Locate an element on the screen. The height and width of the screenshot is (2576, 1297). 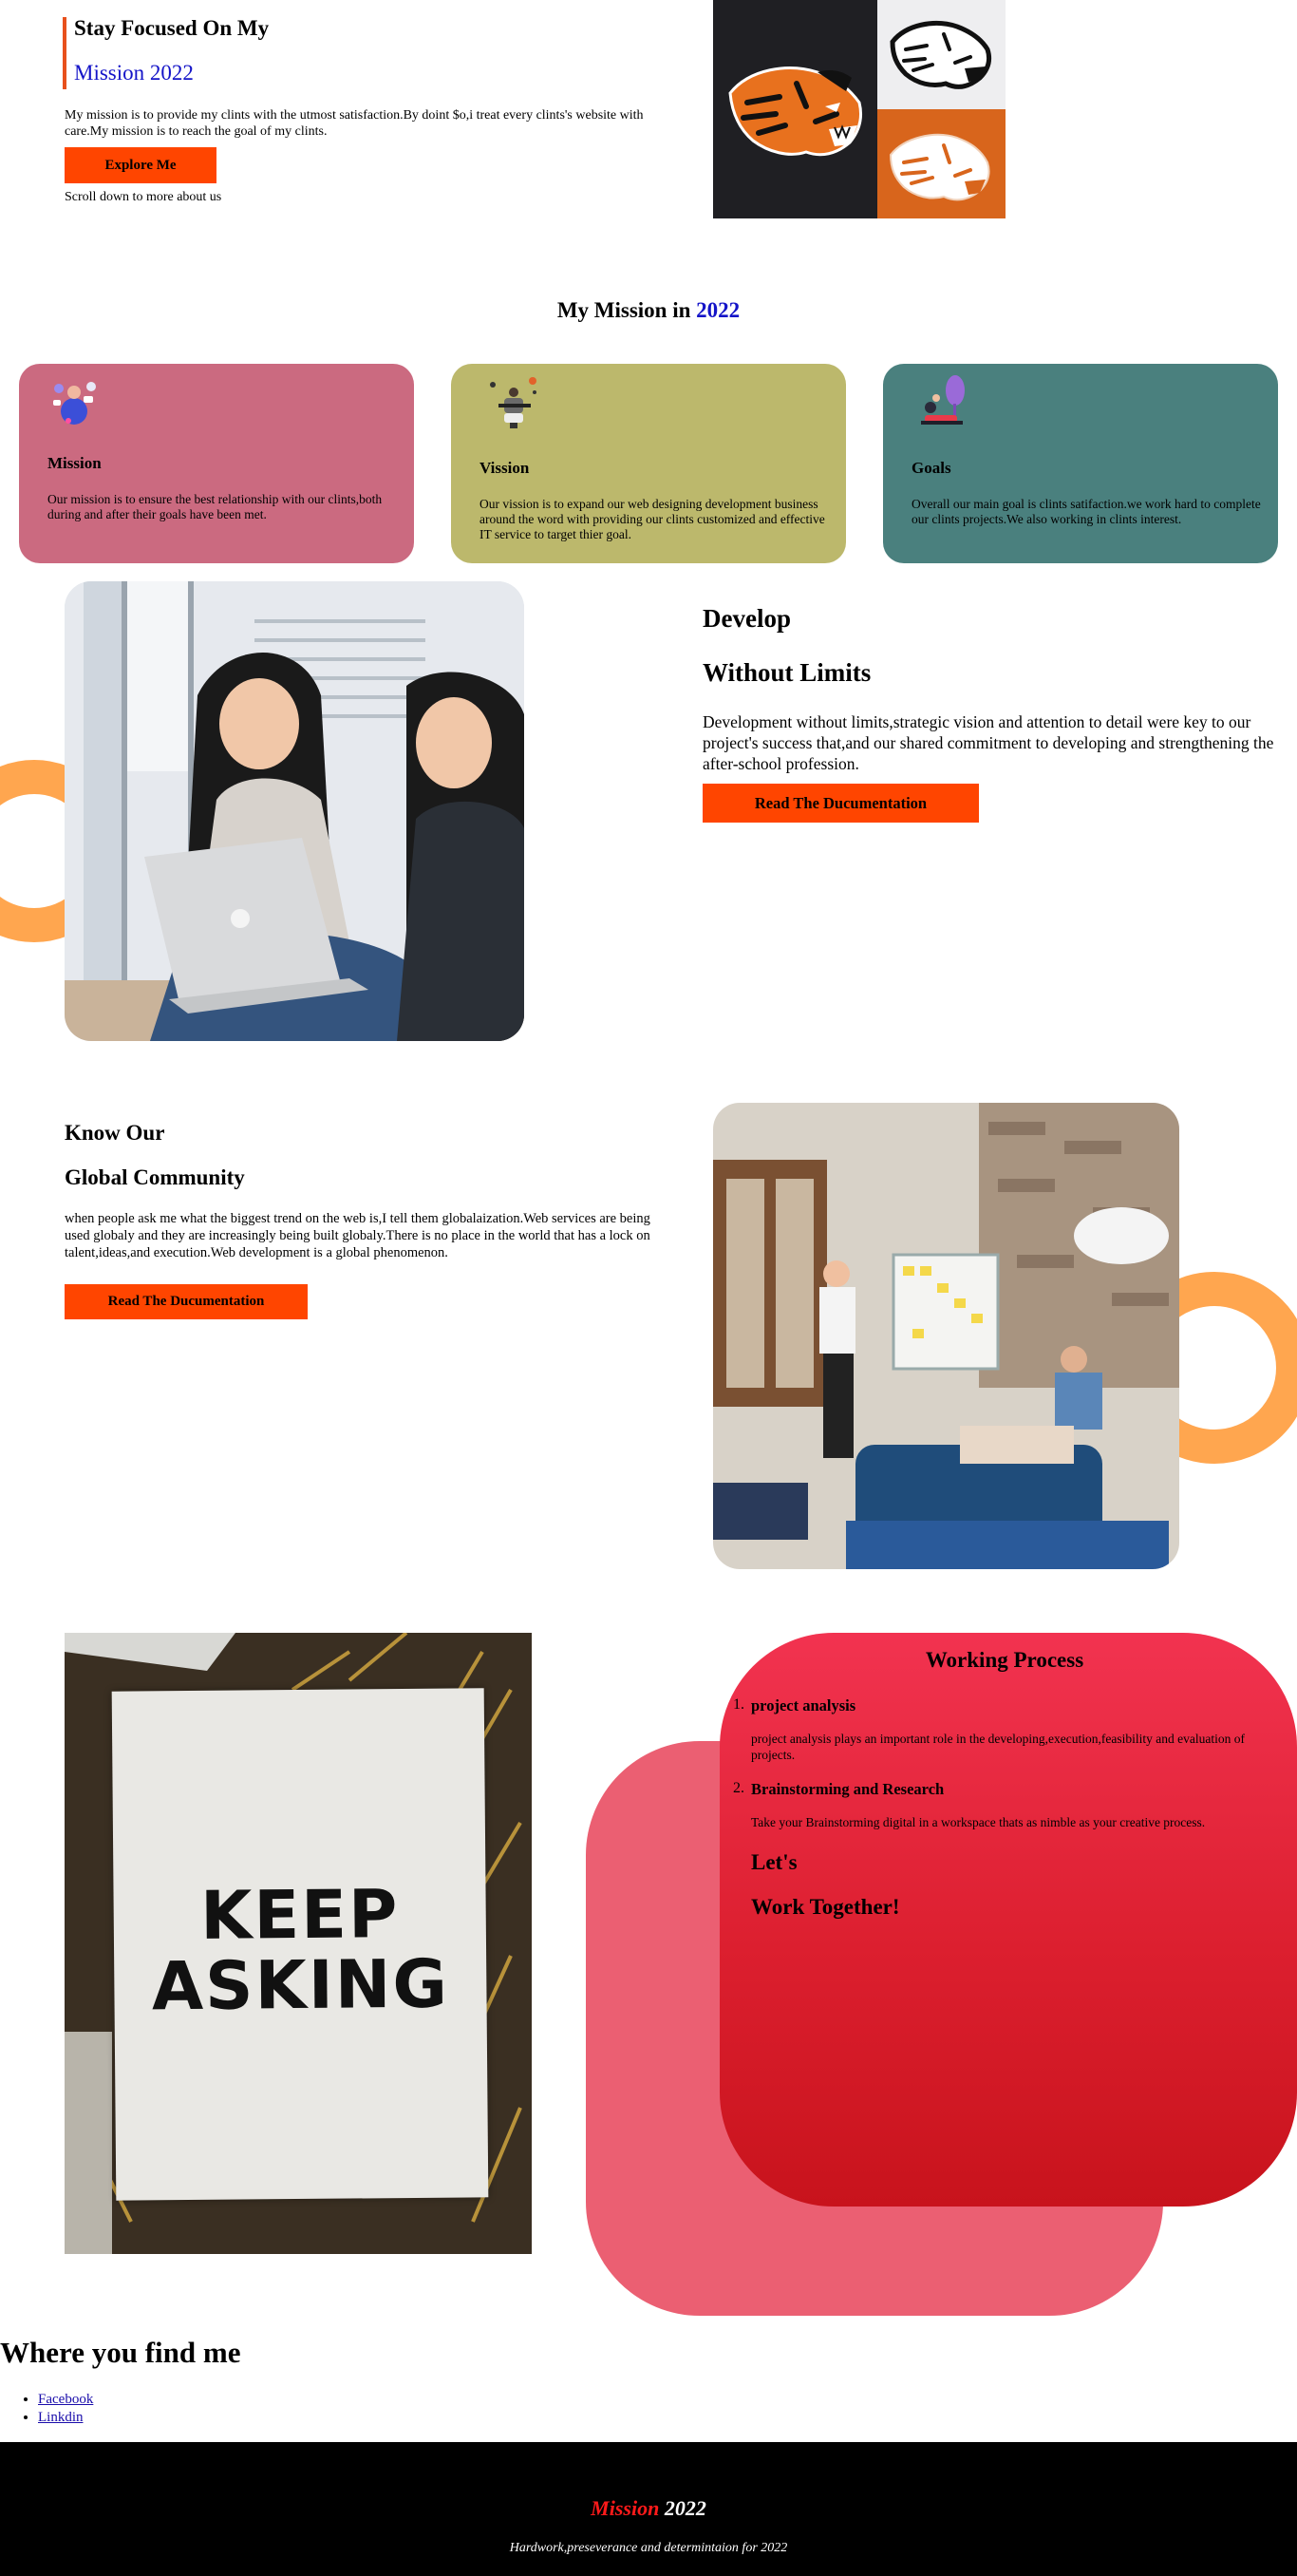
mission-section-title: My Mission in 2022 is located at coordinates (648, 310).